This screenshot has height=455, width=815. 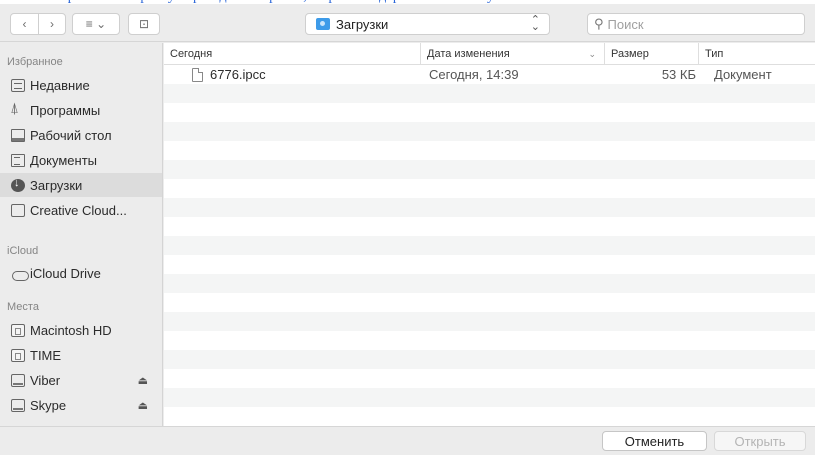 I want to click on location-popup: Загрузки ⌃ ⌄, so click(x=427, y=24).